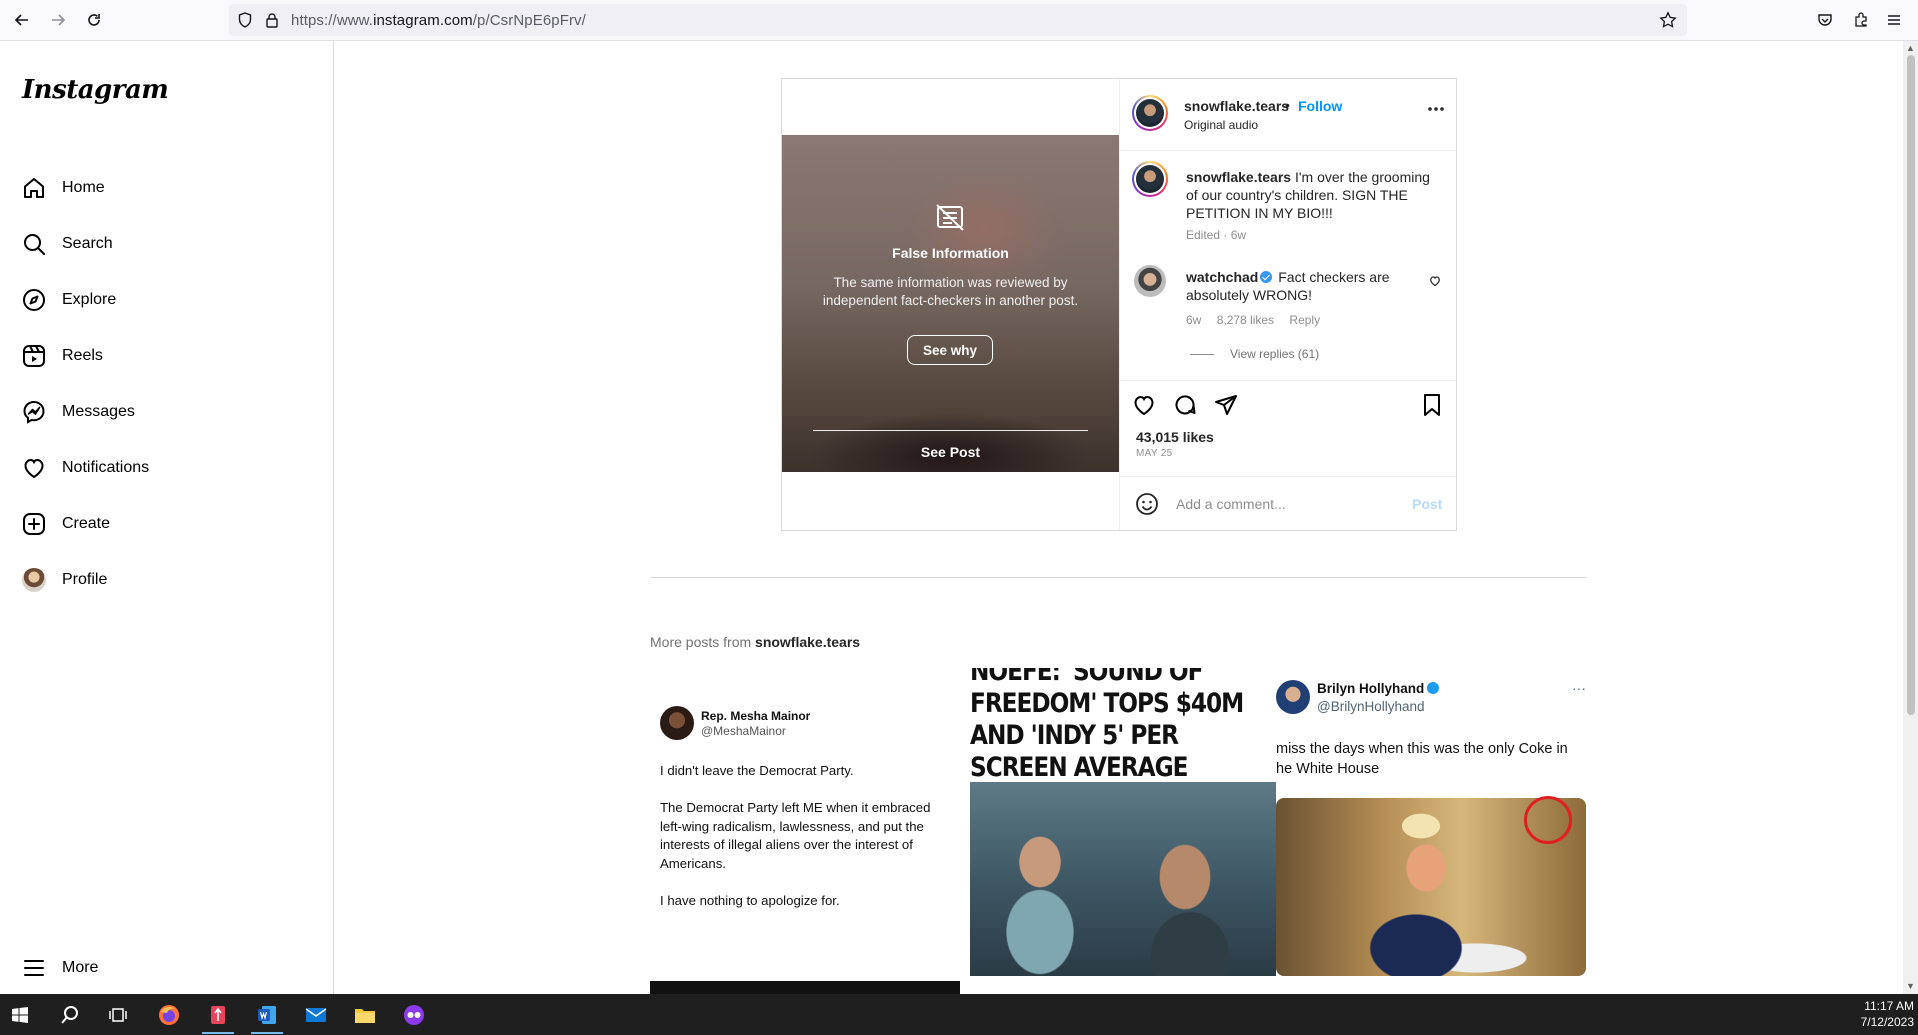 The height and width of the screenshot is (1035, 1918). I want to click on clock-date: 7/12/2023, so click(1887, 1022).